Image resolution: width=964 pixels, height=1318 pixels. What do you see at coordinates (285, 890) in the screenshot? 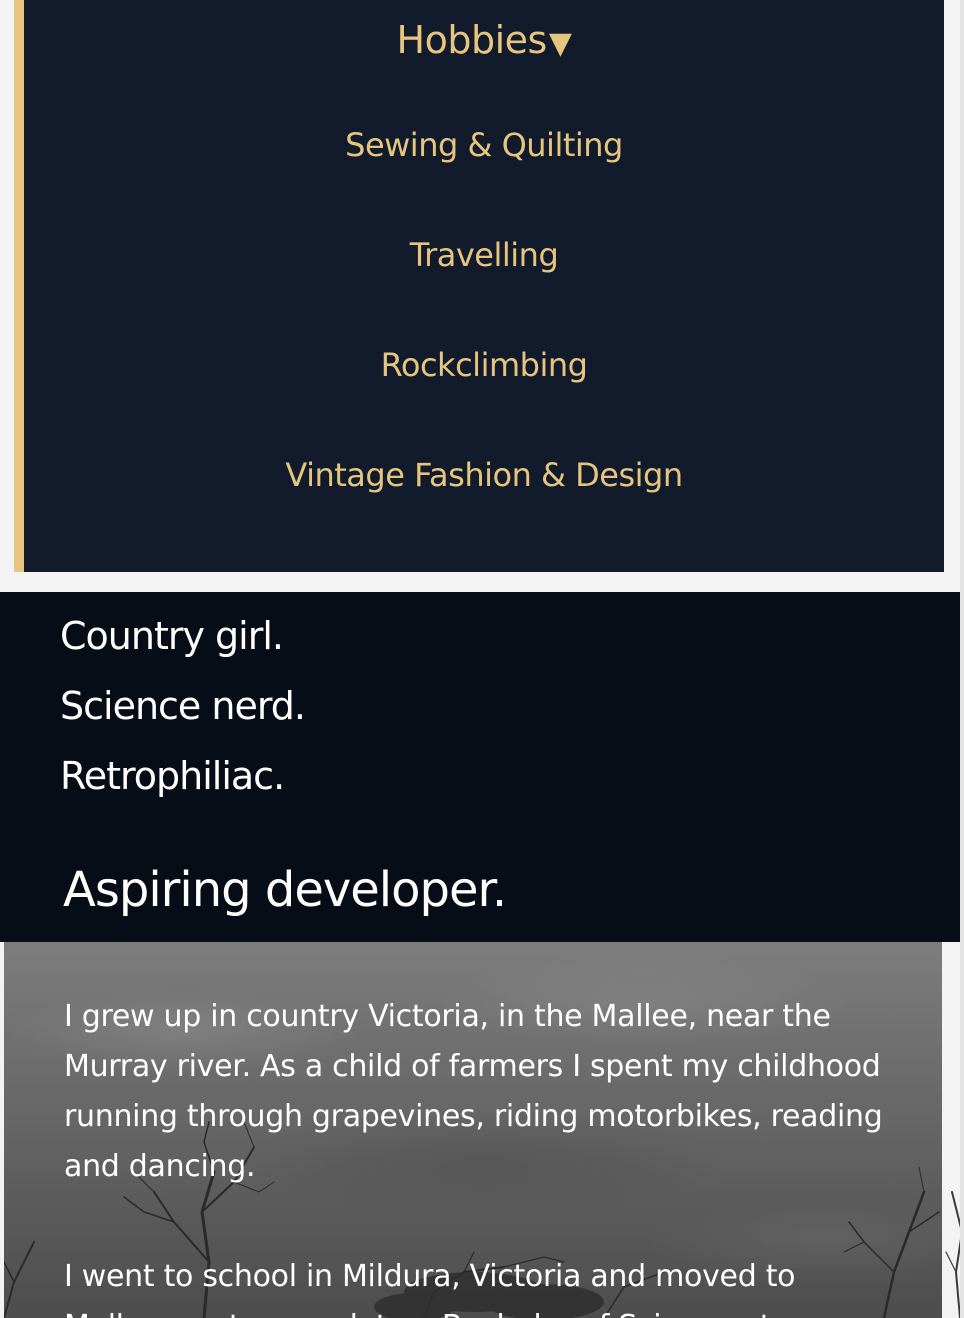
I see `intro-headline: Aspiring developer.` at bounding box center [285, 890].